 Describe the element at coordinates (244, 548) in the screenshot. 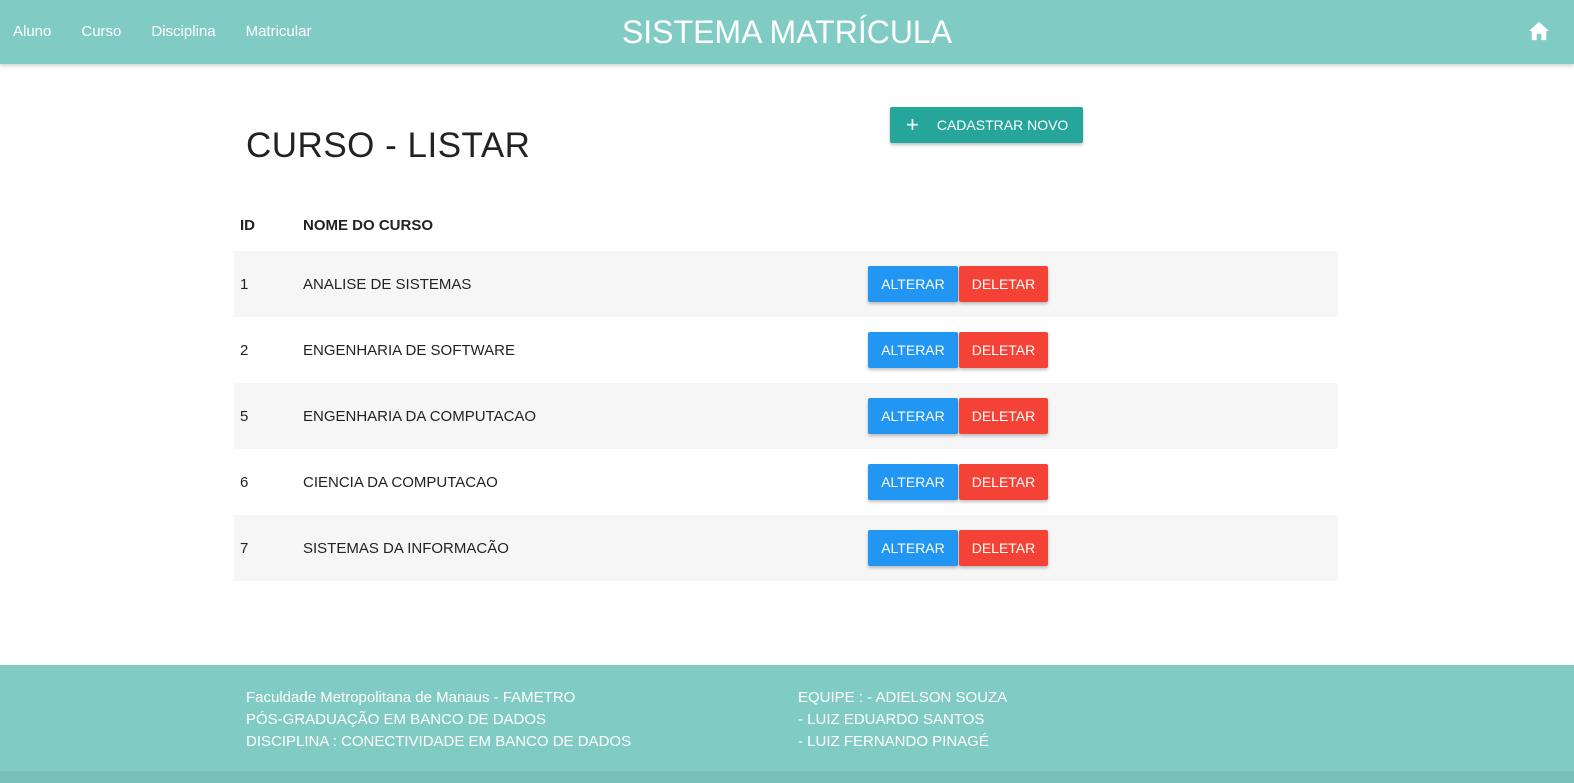

I see `cell-id: 7` at that location.